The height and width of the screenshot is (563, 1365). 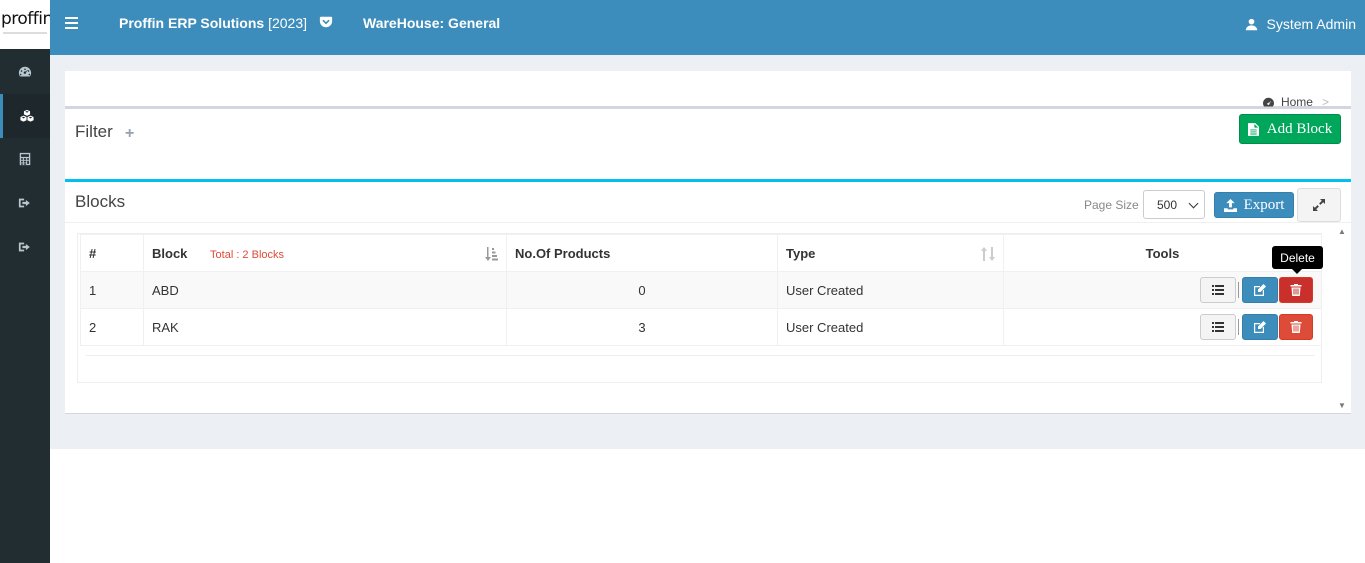 I want to click on page-size-select: 500, so click(x=1174, y=204).